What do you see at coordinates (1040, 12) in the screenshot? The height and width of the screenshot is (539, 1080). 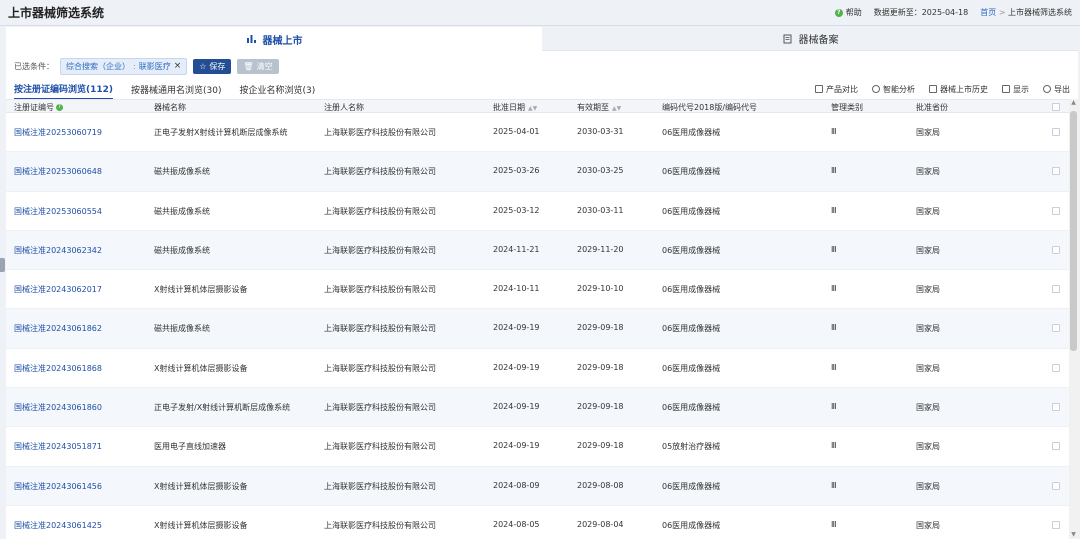 I see `breadcrumb-current: 上市器械筛选系统` at bounding box center [1040, 12].